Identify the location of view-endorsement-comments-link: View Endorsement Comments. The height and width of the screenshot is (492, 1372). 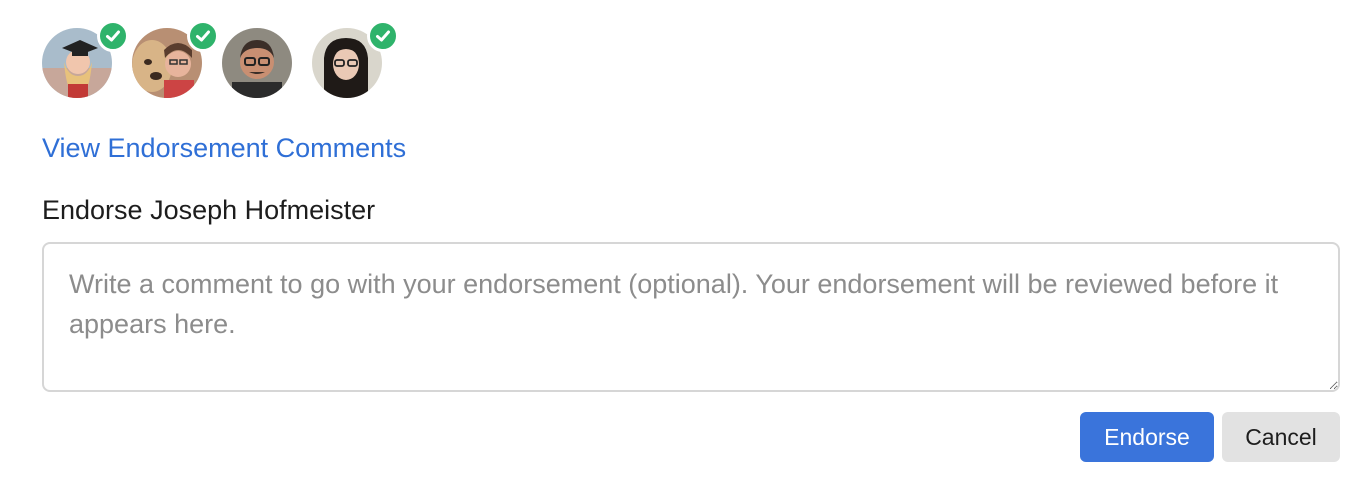
(224, 148).